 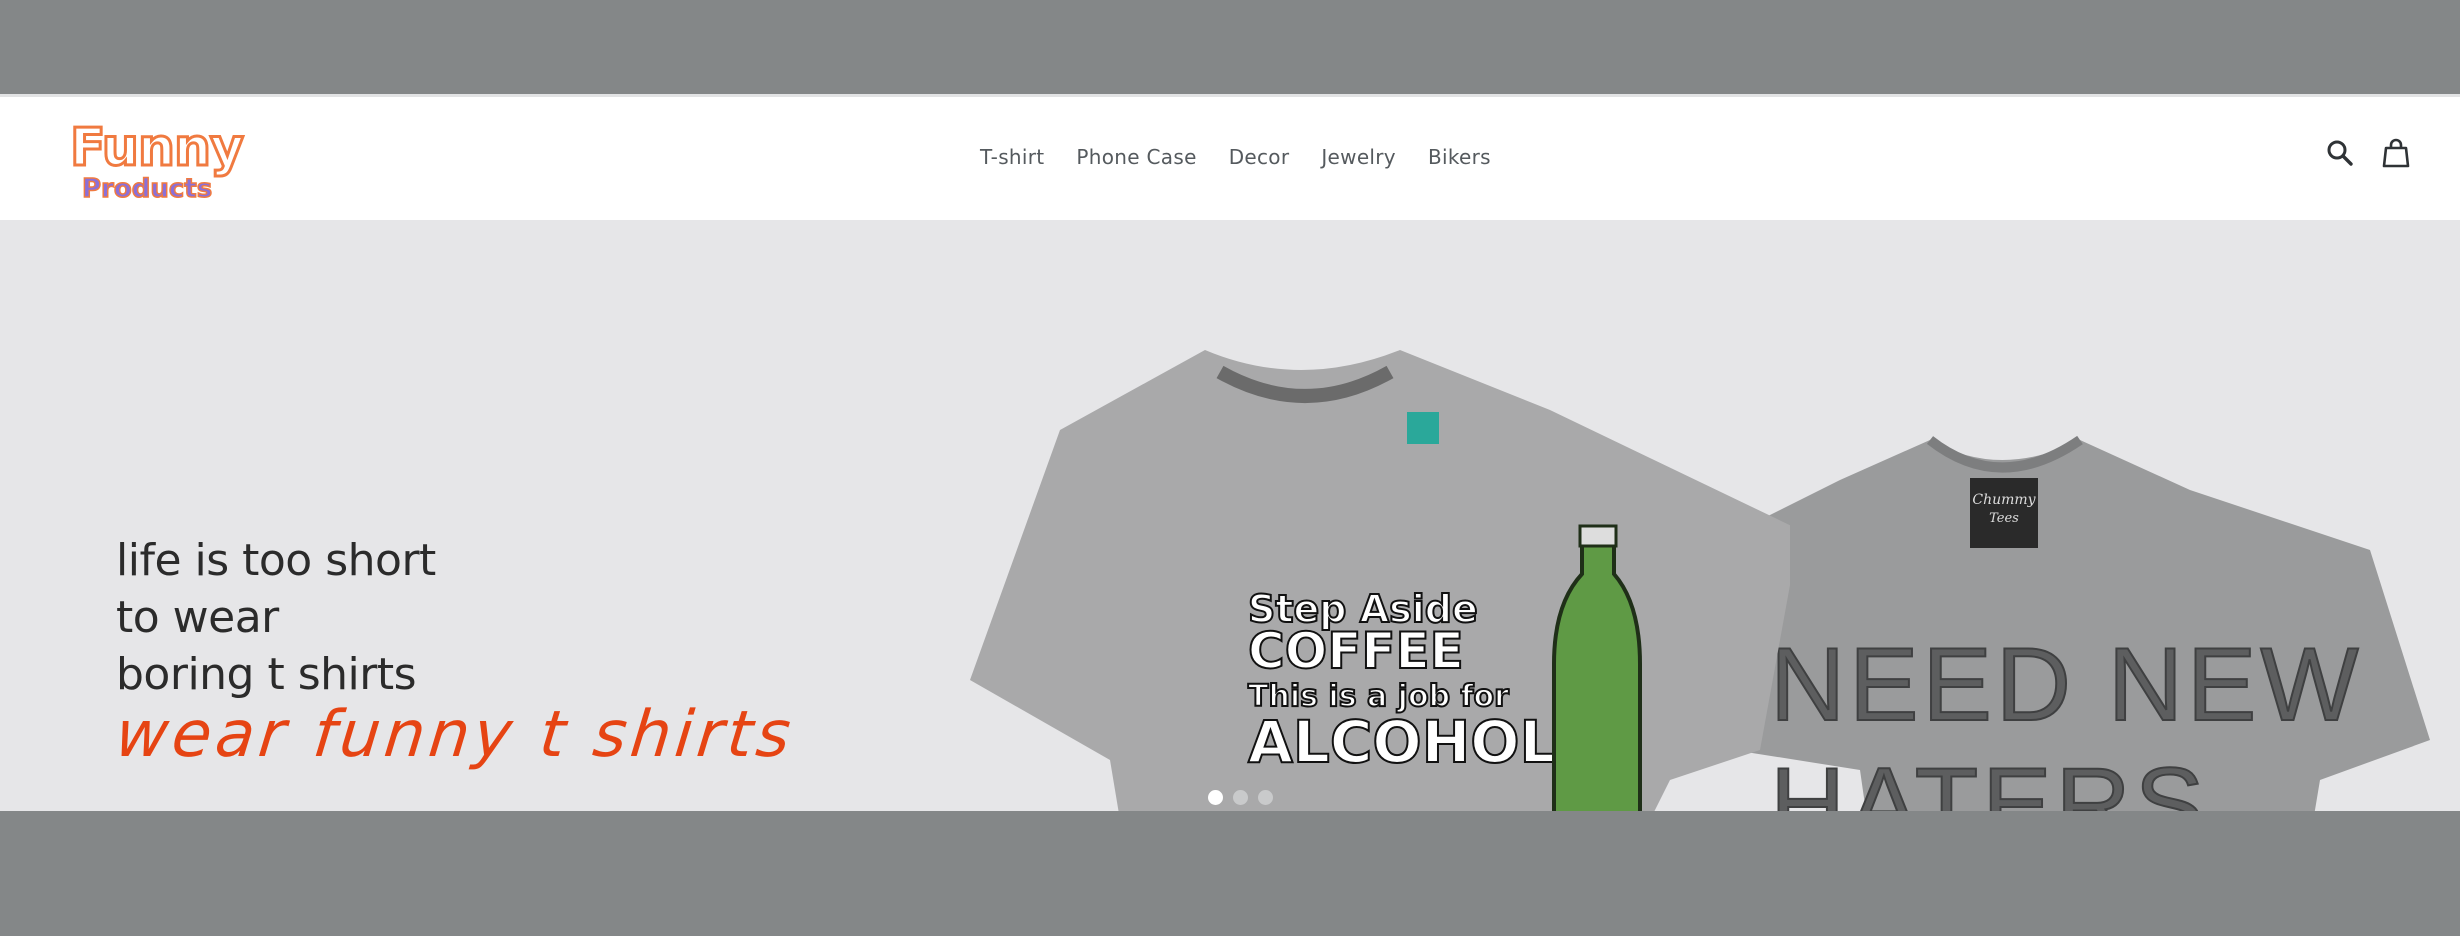 What do you see at coordinates (197, 617) in the screenshot?
I see `hero-line-2: to wear` at bounding box center [197, 617].